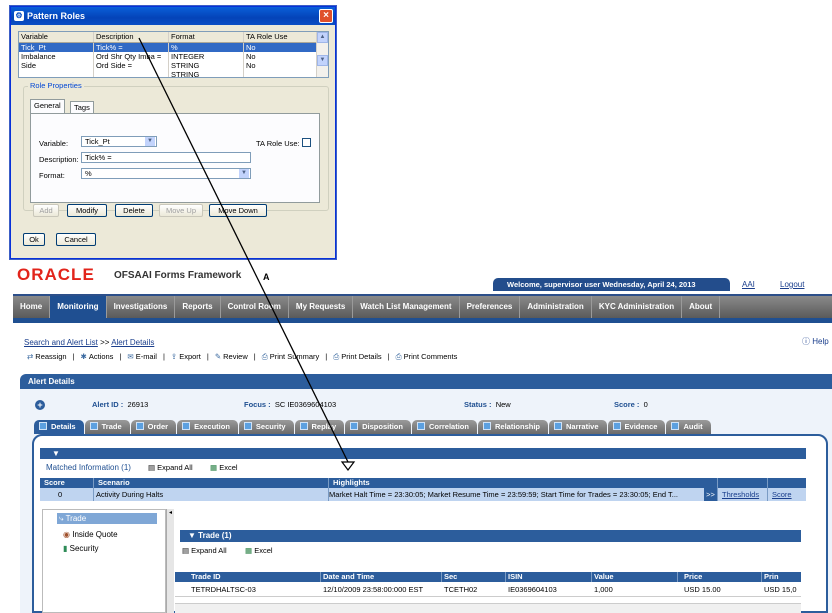 This screenshot has height=613, width=832. I want to click on col-value: Value, so click(635, 577).